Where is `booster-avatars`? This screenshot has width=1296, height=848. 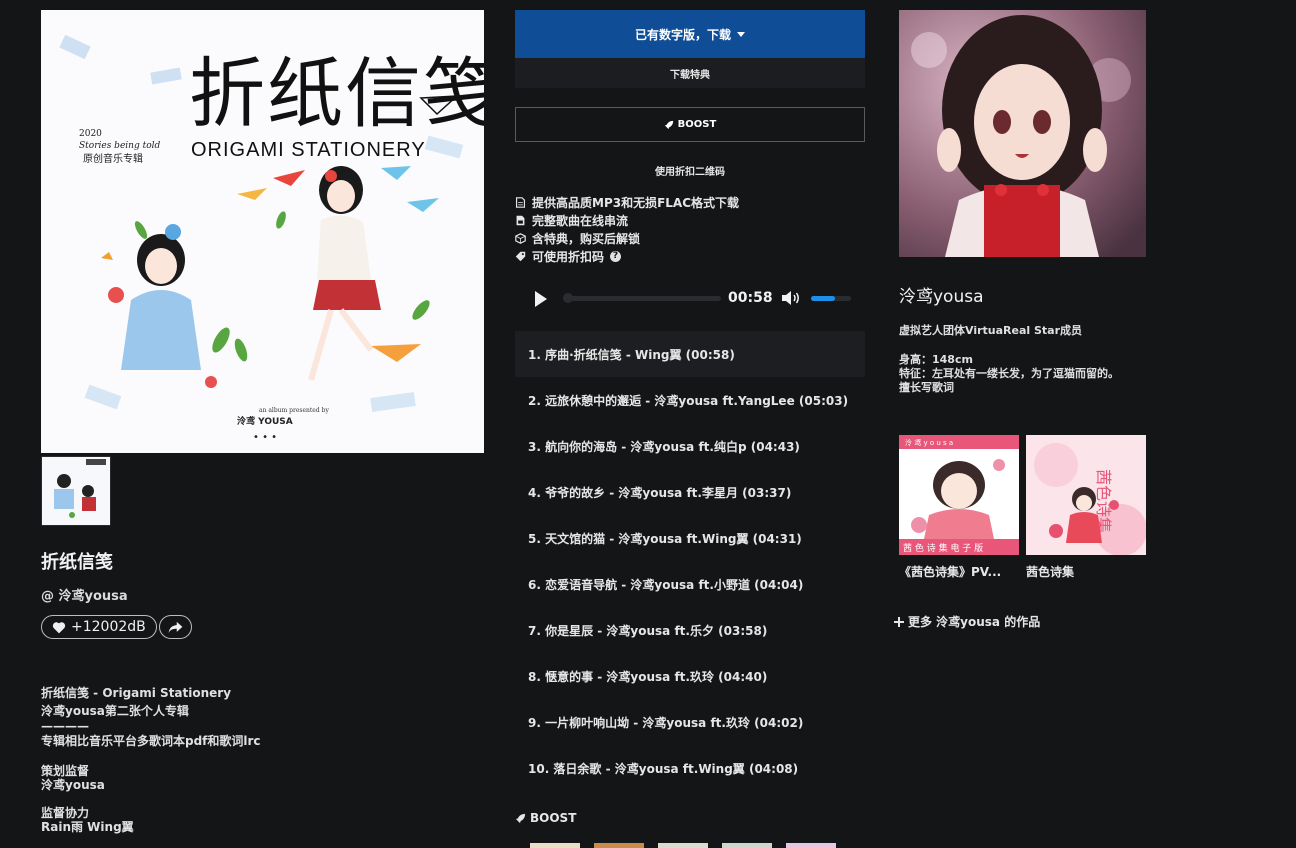
booster-avatars is located at coordinates (683, 845).